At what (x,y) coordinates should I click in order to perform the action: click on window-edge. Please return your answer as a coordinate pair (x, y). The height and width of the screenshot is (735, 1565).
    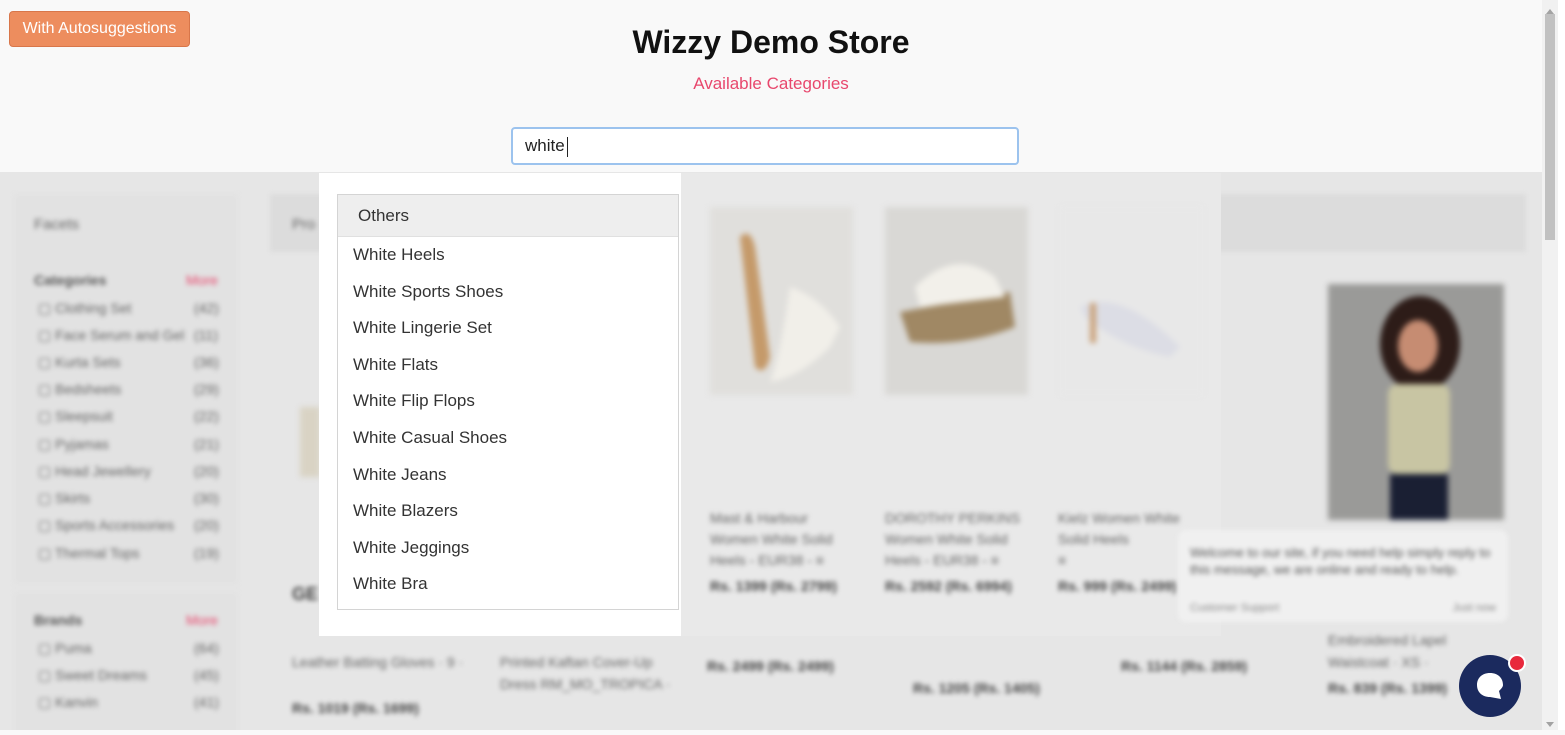
    Looking at the image, I should click on (1561, 365).